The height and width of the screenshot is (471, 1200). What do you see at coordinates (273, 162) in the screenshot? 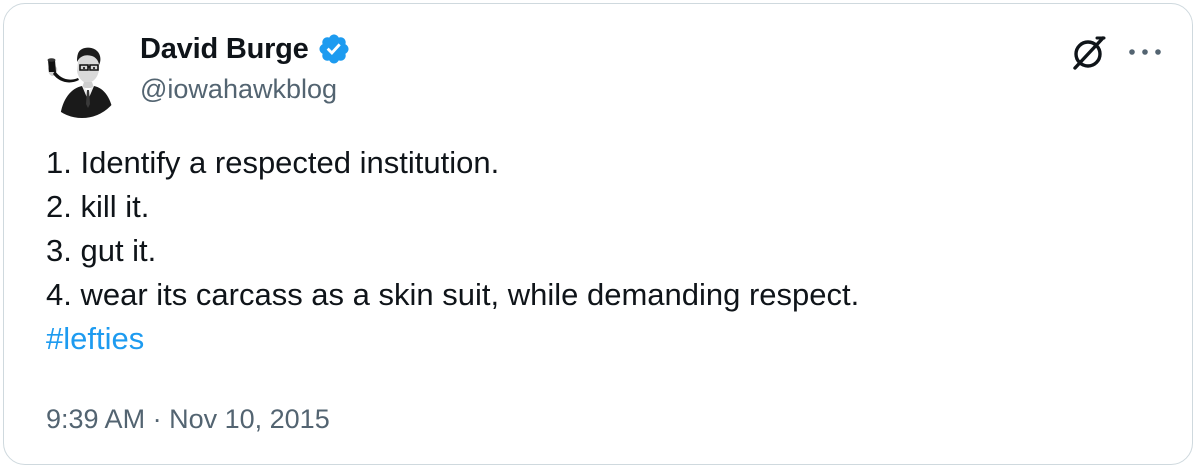
I see `tweet-line: 1. Identify a respected institution.` at bounding box center [273, 162].